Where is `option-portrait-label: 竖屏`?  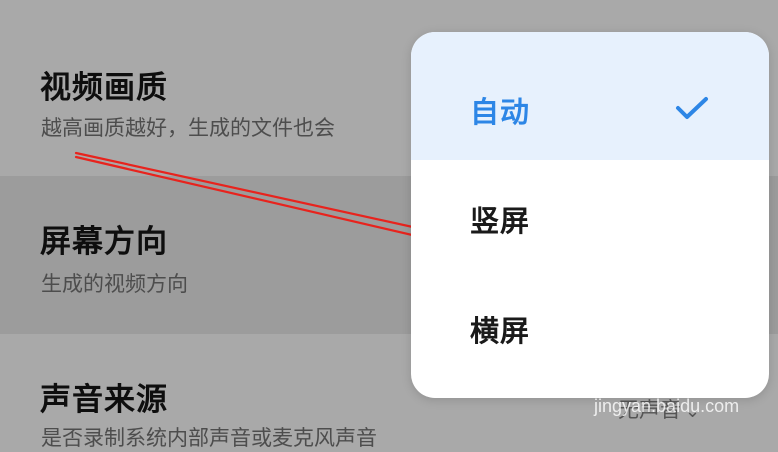 option-portrait-label: 竖屏 is located at coordinates (500, 221).